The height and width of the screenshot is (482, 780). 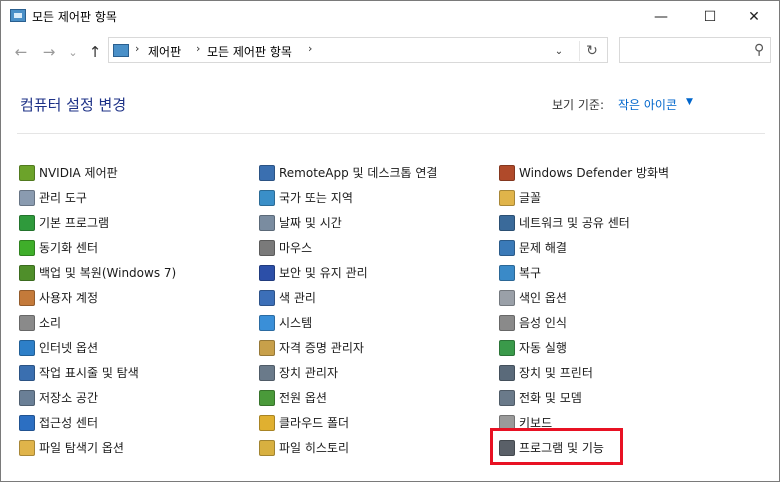 I want to click on back-arrow-icon: ←, so click(x=21, y=52).